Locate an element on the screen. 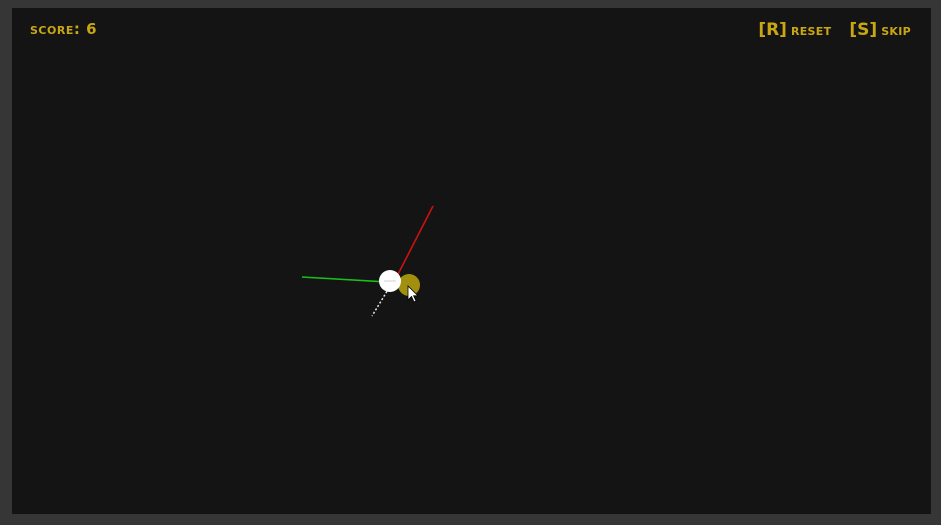 This screenshot has height=525, width=941. direction-dotted-line is located at coordinates (380, 302).